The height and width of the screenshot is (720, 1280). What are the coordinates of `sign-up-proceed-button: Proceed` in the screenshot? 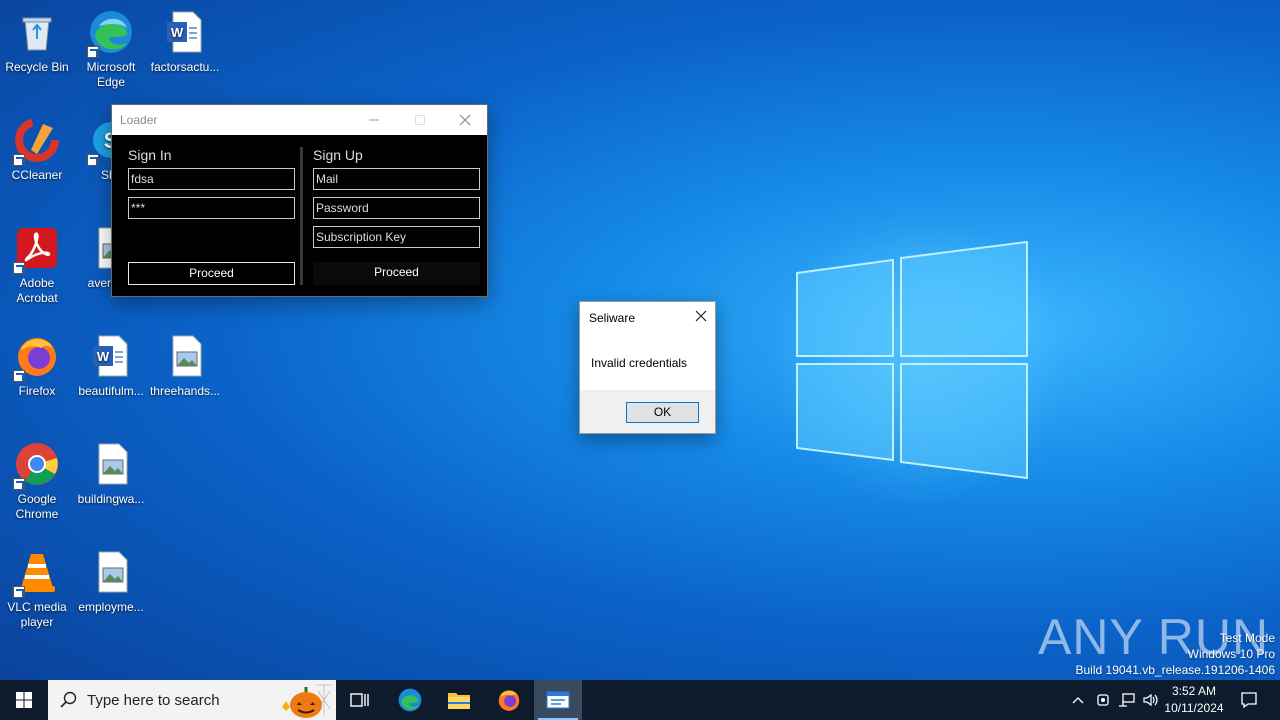 It's located at (396, 273).